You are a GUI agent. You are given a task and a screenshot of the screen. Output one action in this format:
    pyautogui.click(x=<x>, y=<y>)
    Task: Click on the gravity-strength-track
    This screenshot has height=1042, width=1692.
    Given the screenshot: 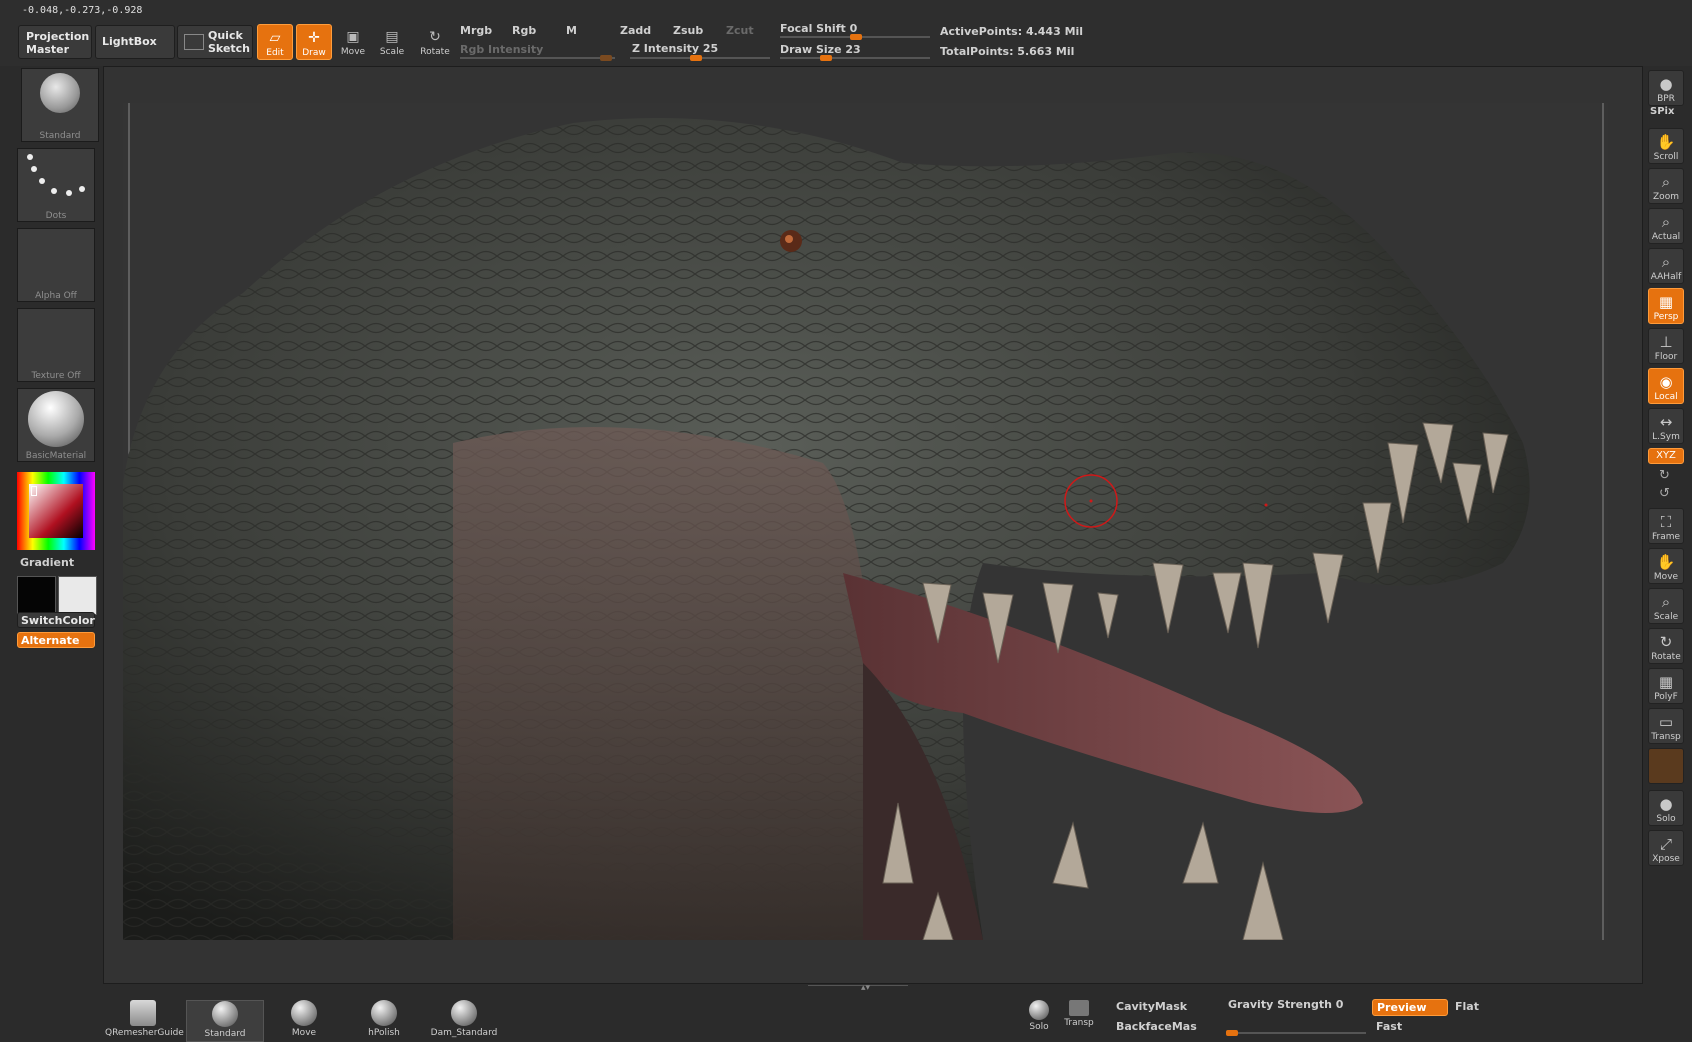 What is the action you would take?
    pyautogui.click(x=1296, y=1033)
    